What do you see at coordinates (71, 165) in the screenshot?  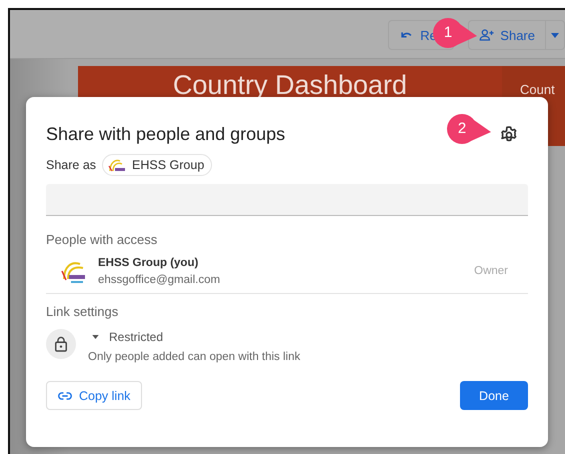 I see `share-as-label: Share as` at bounding box center [71, 165].